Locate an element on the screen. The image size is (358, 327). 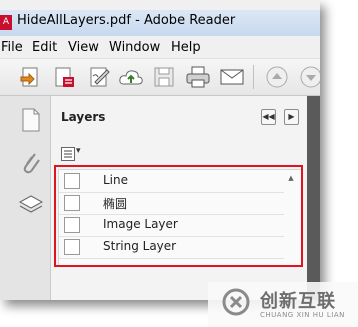
open-icon is located at coordinates (31, 77).